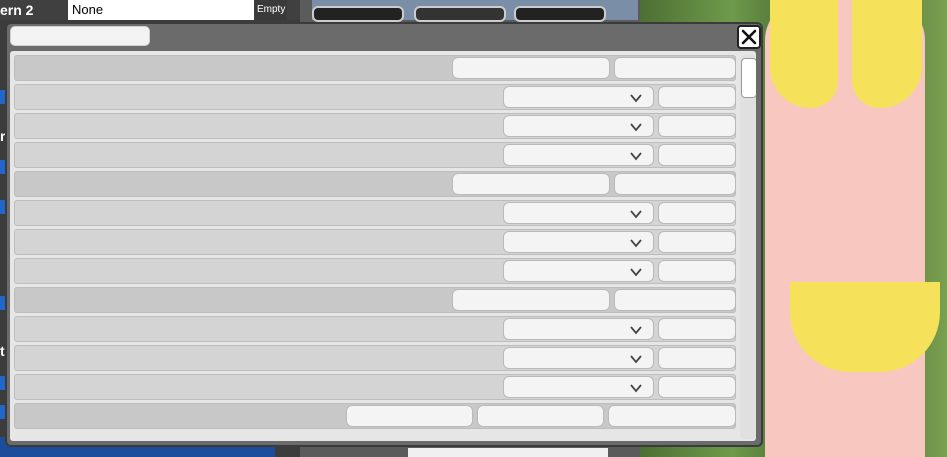  What do you see at coordinates (271, 10) in the screenshot?
I see `empty-button: Empty` at bounding box center [271, 10].